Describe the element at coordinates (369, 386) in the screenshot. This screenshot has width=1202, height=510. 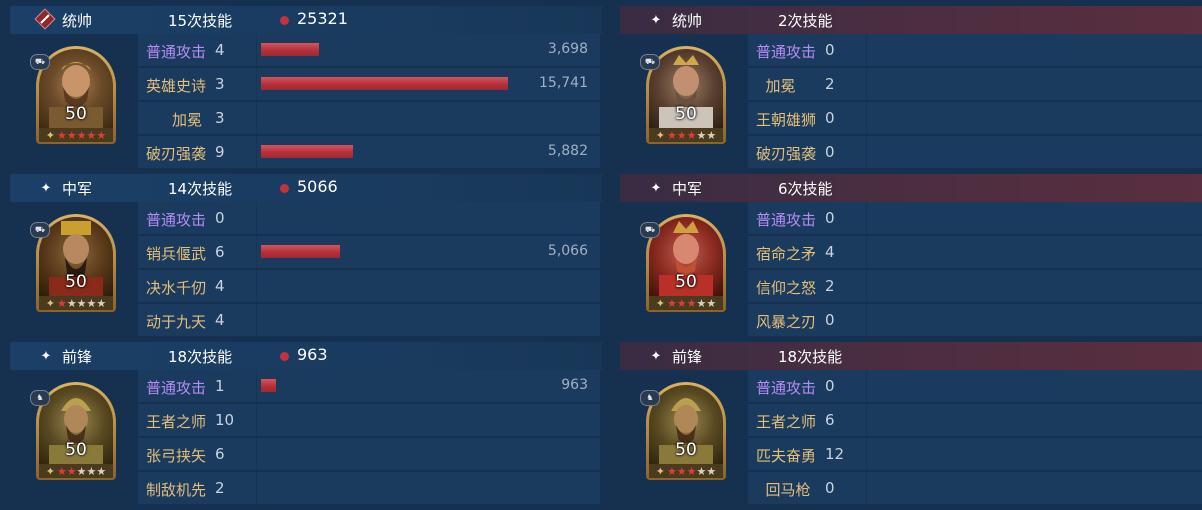
I see `skill-row: 普通攻击 1 963` at that location.